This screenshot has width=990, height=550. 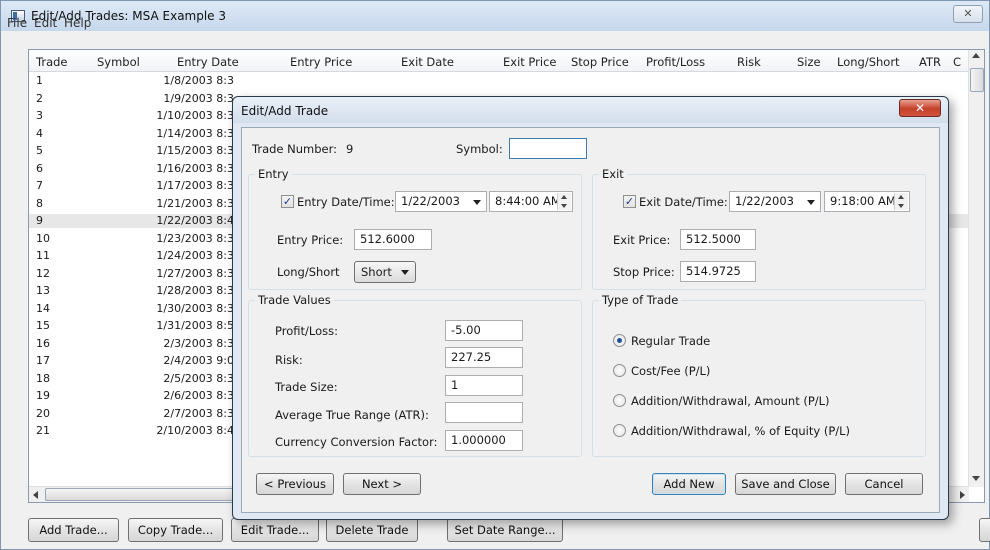 I want to click on cell-entry-date: 2/7/2003 8:3, so click(x=198, y=413).